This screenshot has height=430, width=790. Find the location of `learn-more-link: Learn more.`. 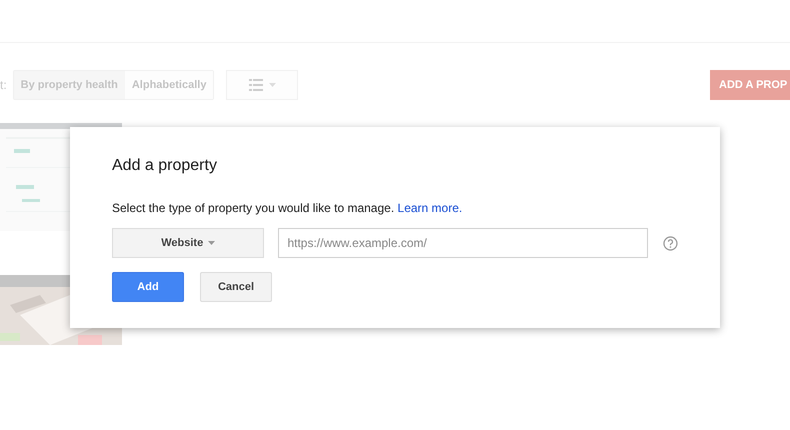

learn-more-link: Learn more. is located at coordinates (430, 208).